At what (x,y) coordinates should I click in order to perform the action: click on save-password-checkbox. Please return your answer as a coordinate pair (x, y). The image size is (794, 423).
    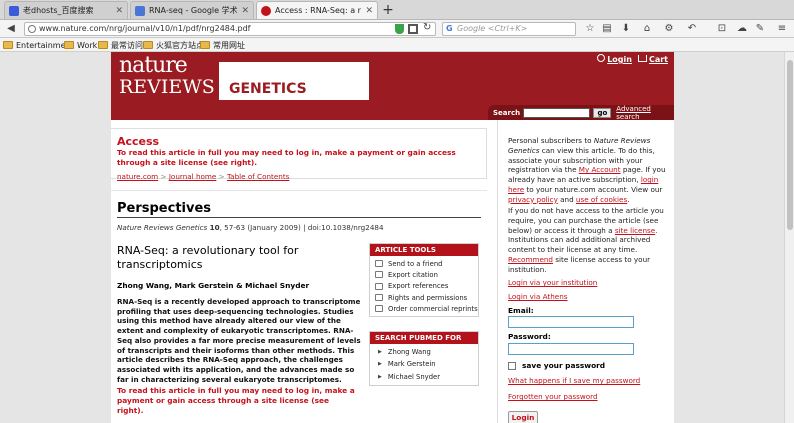
    Looking at the image, I should click on (512, 365).